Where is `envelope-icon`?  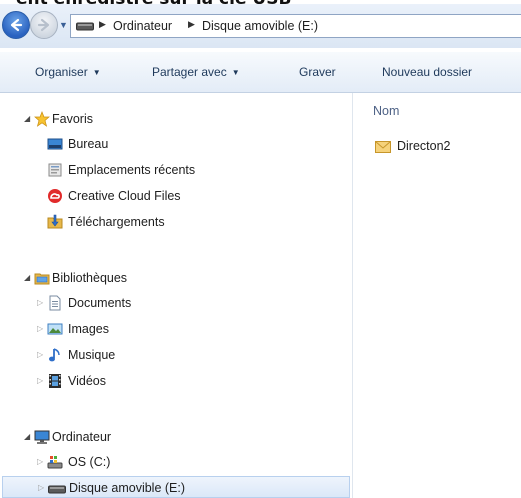
envelope-icon is located at coordinates (383, 147).